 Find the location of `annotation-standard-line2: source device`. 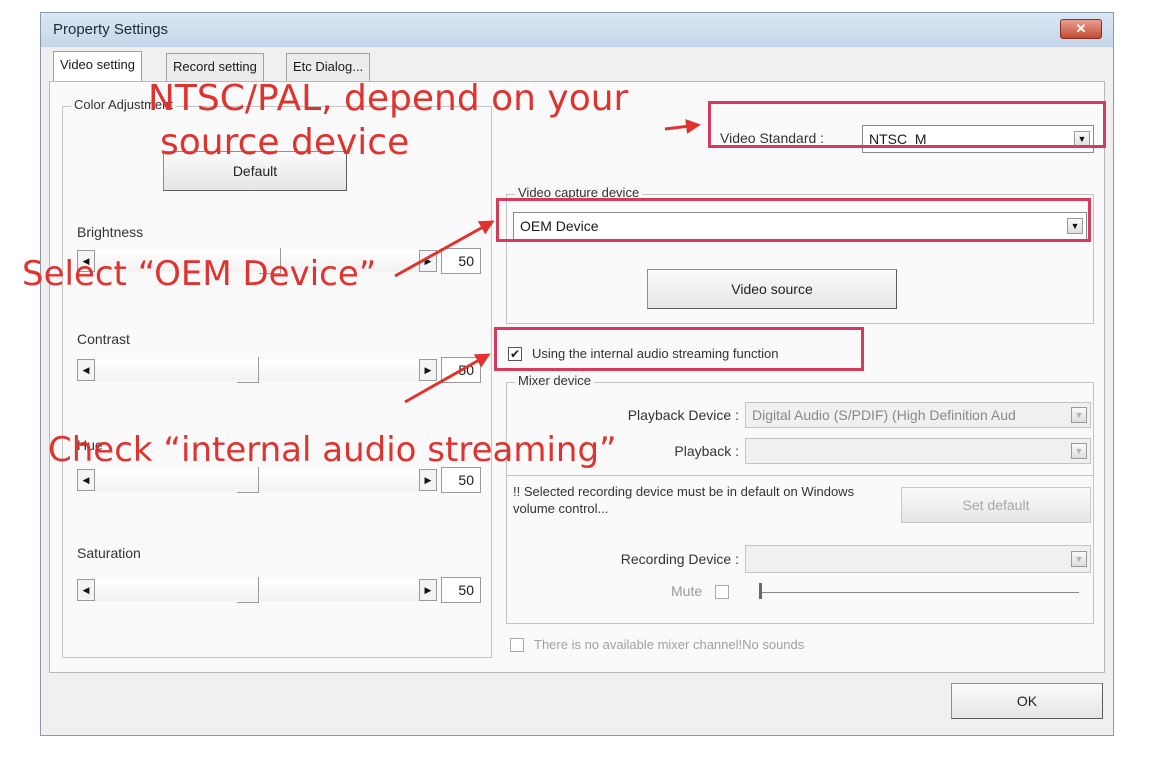

annotation-standard-line2: source device is located at coordinates (285, 142).